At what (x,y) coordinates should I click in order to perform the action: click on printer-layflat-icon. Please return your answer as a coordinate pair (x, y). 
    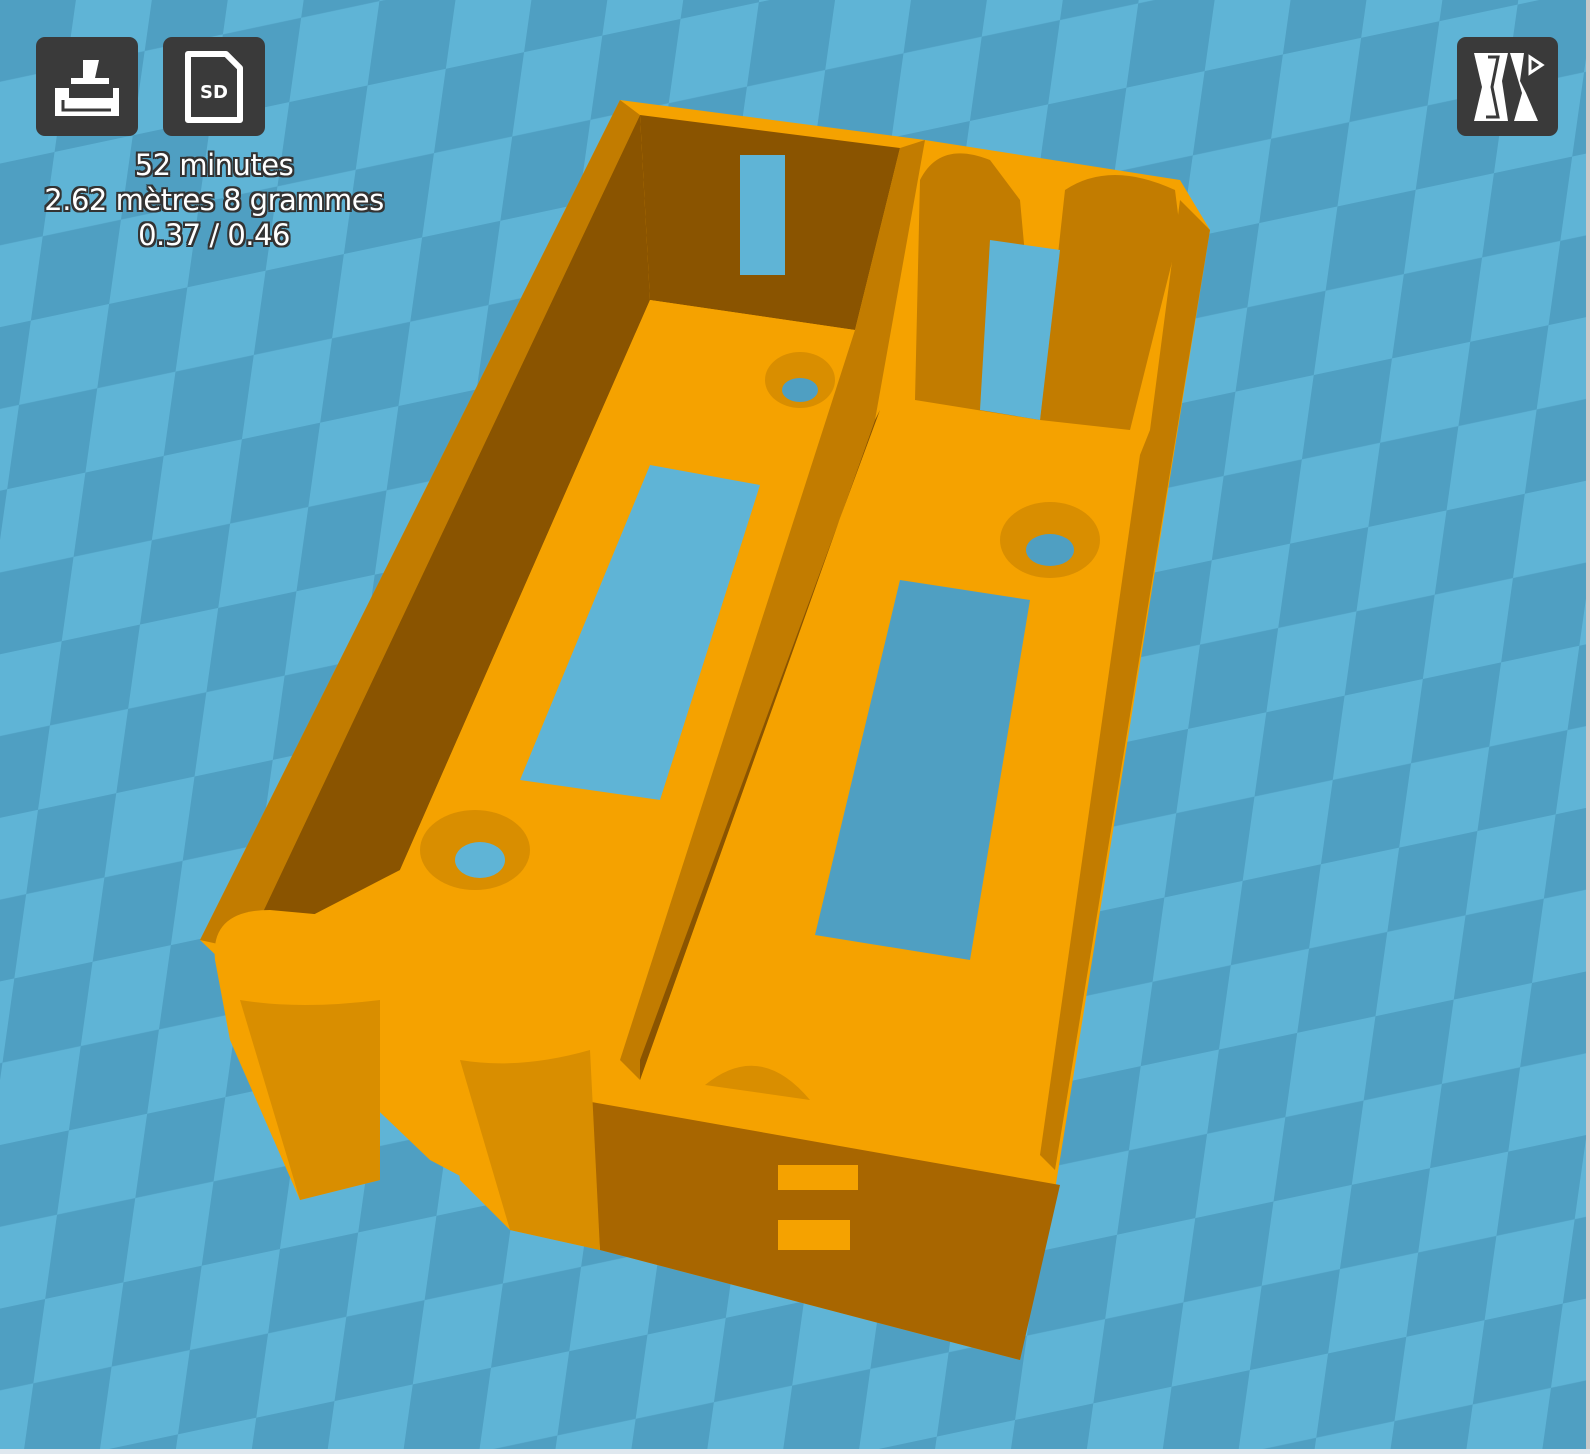
    Looking at the image, I should click on (87, 87).